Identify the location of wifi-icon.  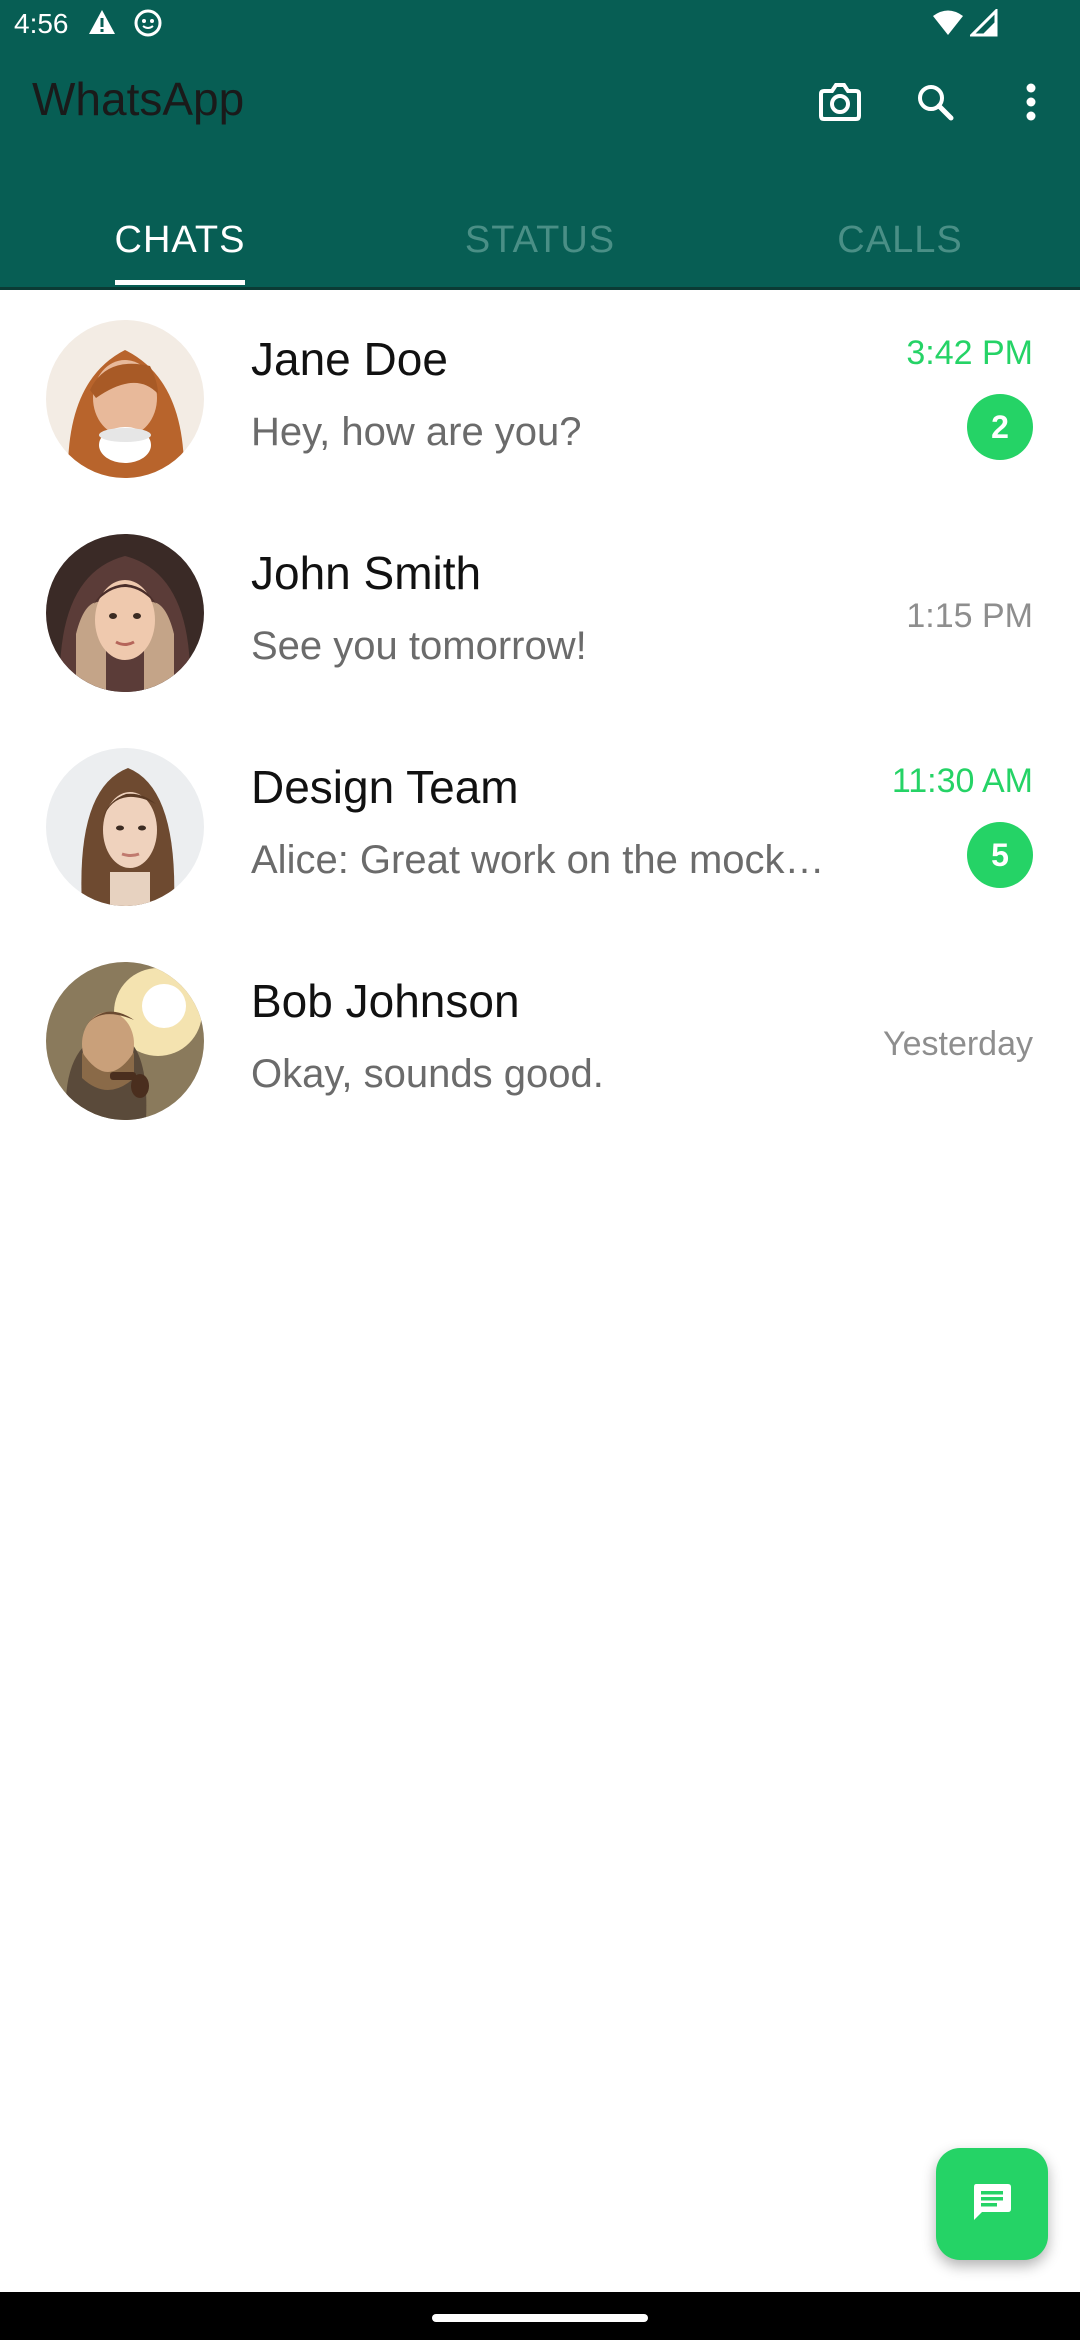
(948, 25).